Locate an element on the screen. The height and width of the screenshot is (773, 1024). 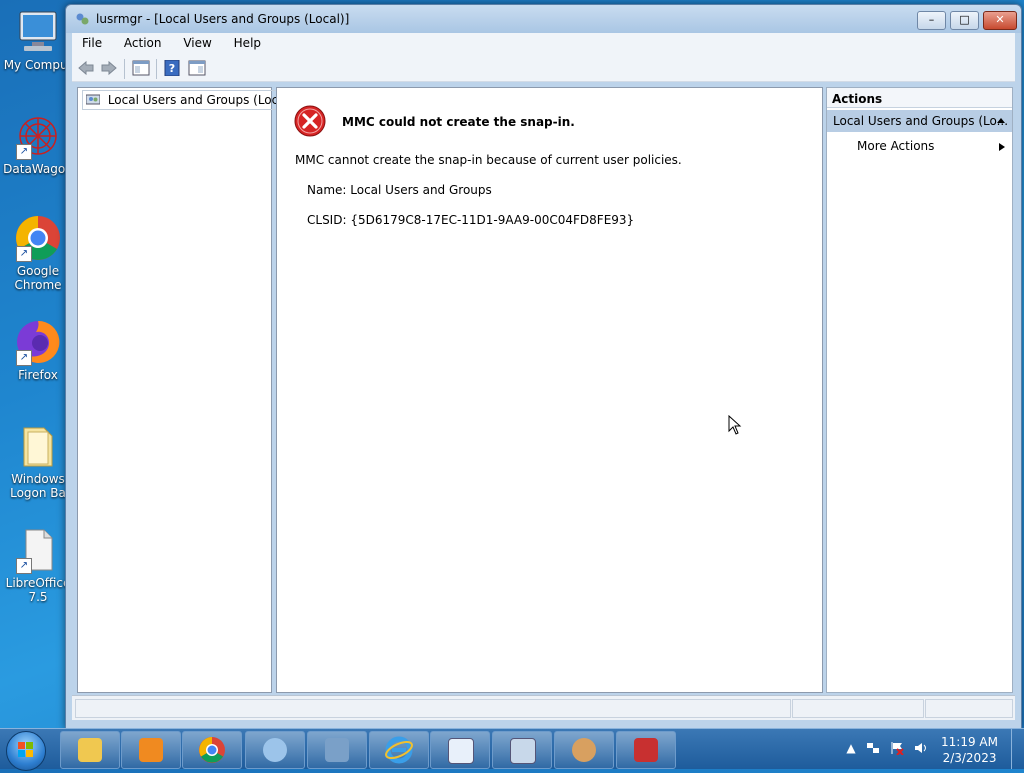
start-button is located at coordinates (26, 751).